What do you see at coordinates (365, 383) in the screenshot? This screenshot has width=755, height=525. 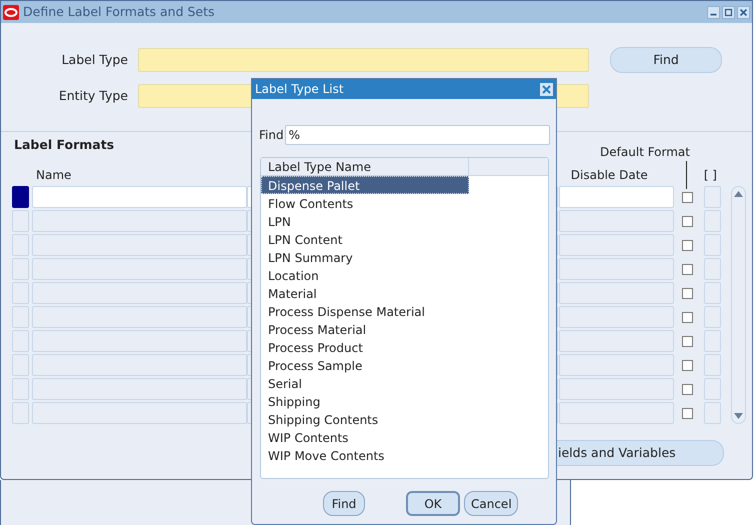 I see `list-item: Serial` at bounding box center [365, 383].